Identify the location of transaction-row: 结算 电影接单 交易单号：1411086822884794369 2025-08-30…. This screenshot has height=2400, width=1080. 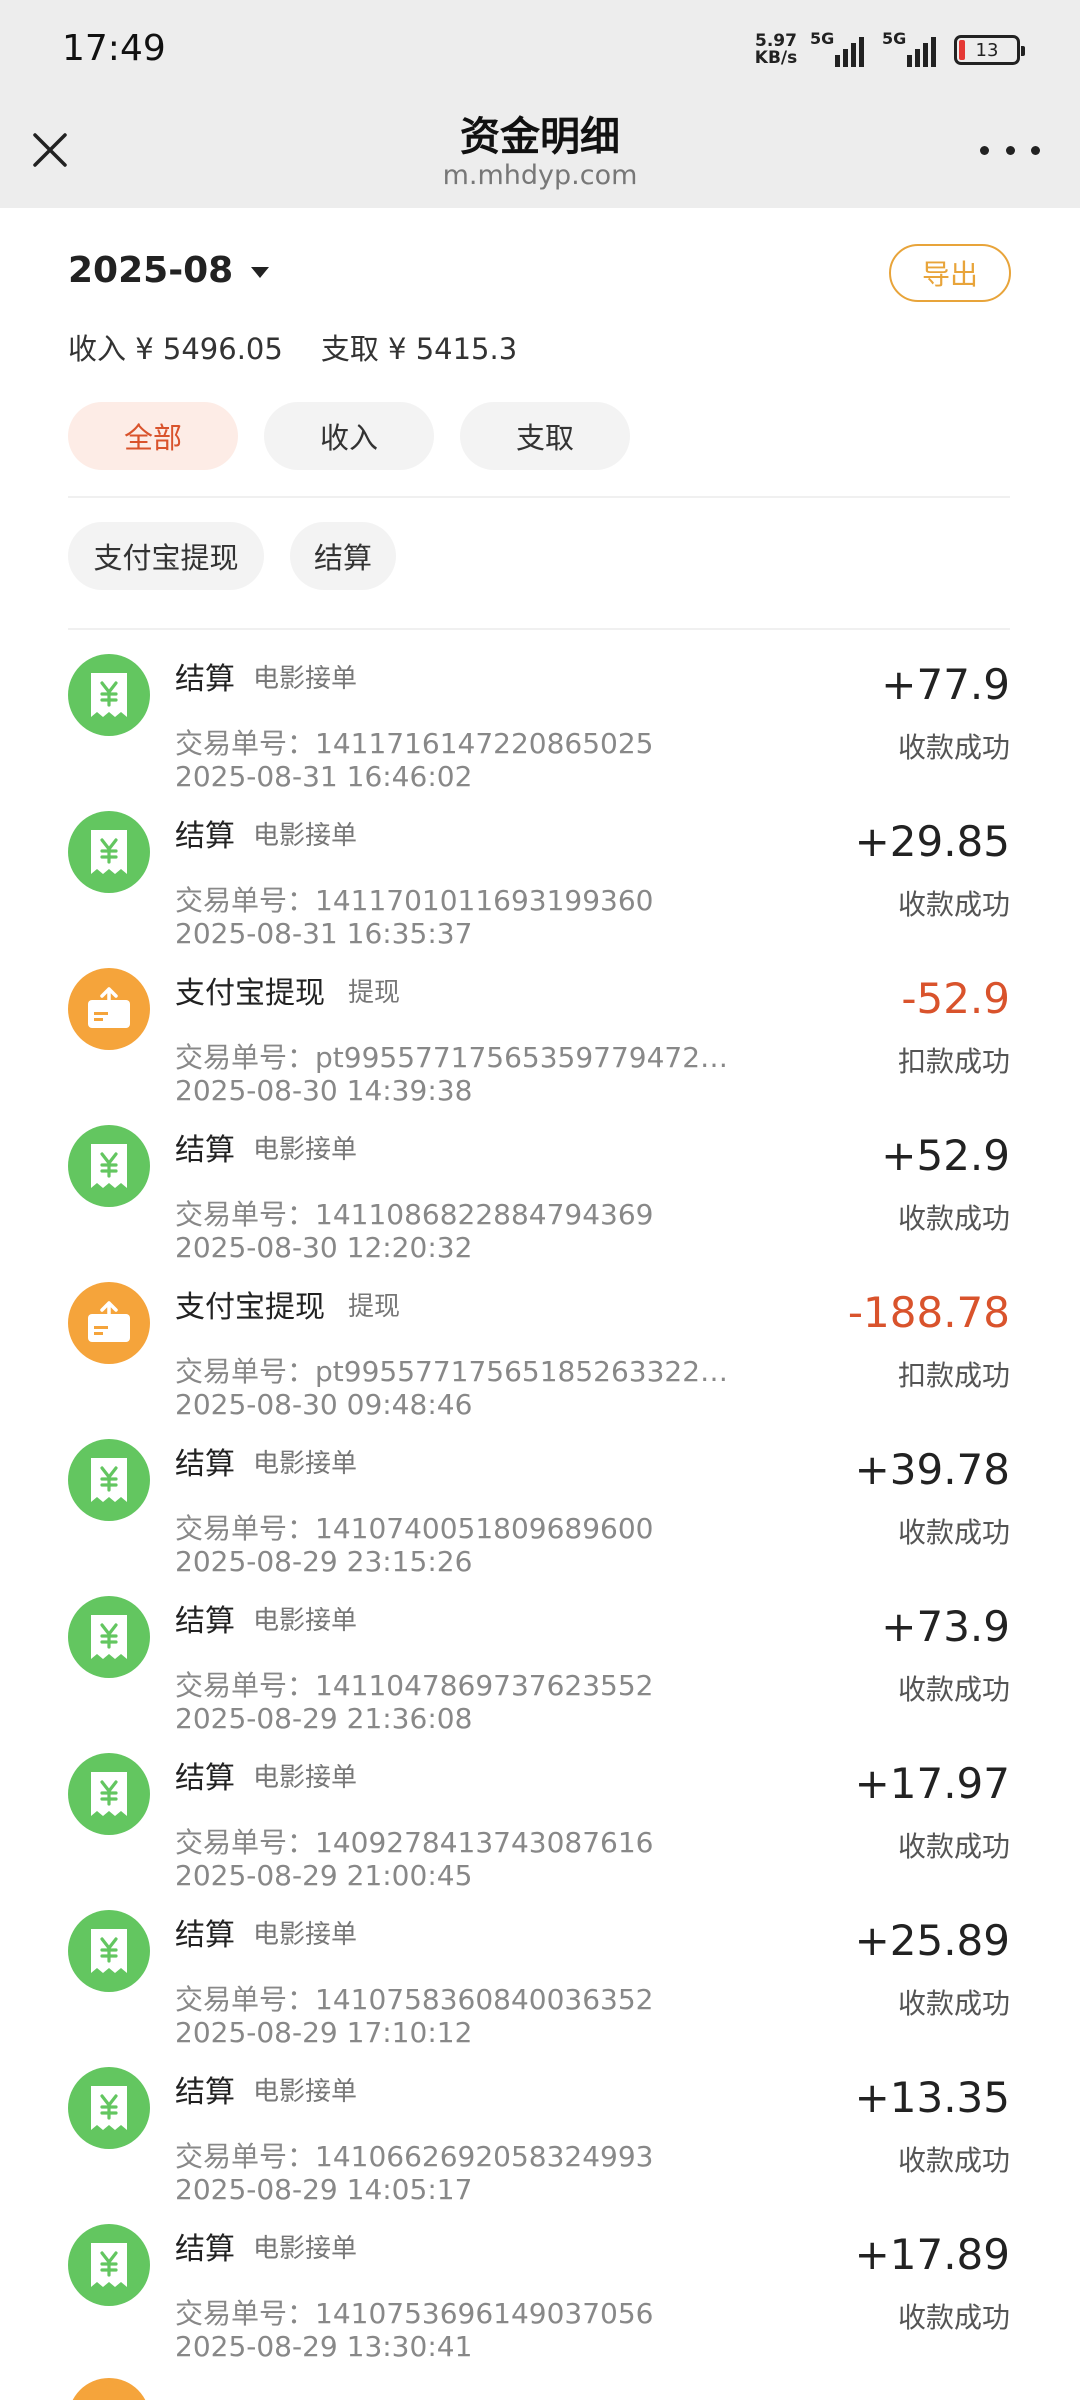
(540, 1189).